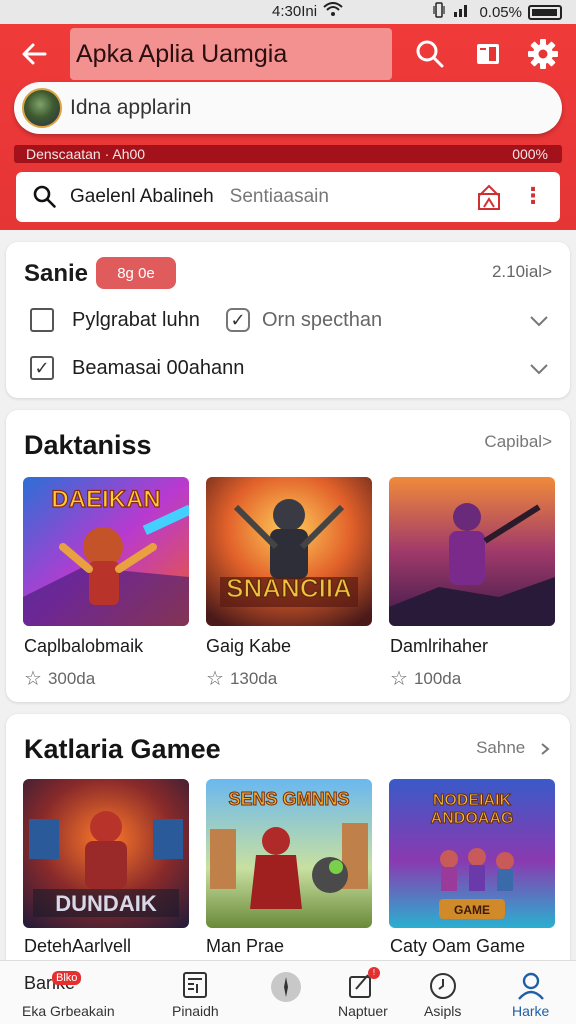  Describe the element at coordinates (500, 12) in the screenshot. I see `battery-percent: 0.05%` at that location.